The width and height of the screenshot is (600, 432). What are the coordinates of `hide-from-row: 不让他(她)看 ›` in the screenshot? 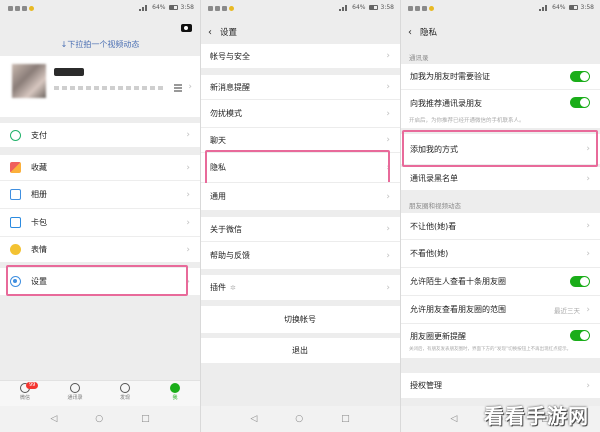 It's located at (500, 226).